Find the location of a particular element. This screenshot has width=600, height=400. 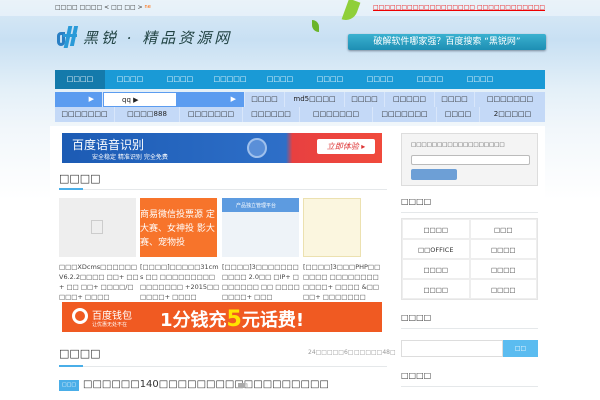

ad-title: 百度语音识别 is located at coordinates (108, 145).